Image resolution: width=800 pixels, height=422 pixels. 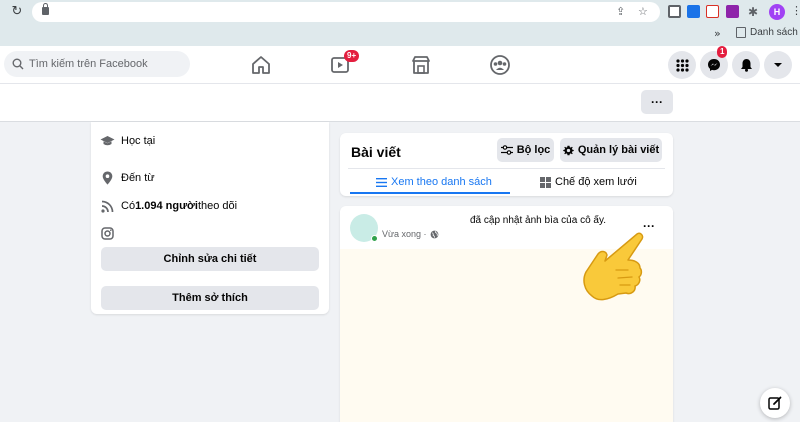 What do you see at coordinates (613, 266) in the screenshot?
I see `pointing-hand-icon` at bounding box center [613, 266].